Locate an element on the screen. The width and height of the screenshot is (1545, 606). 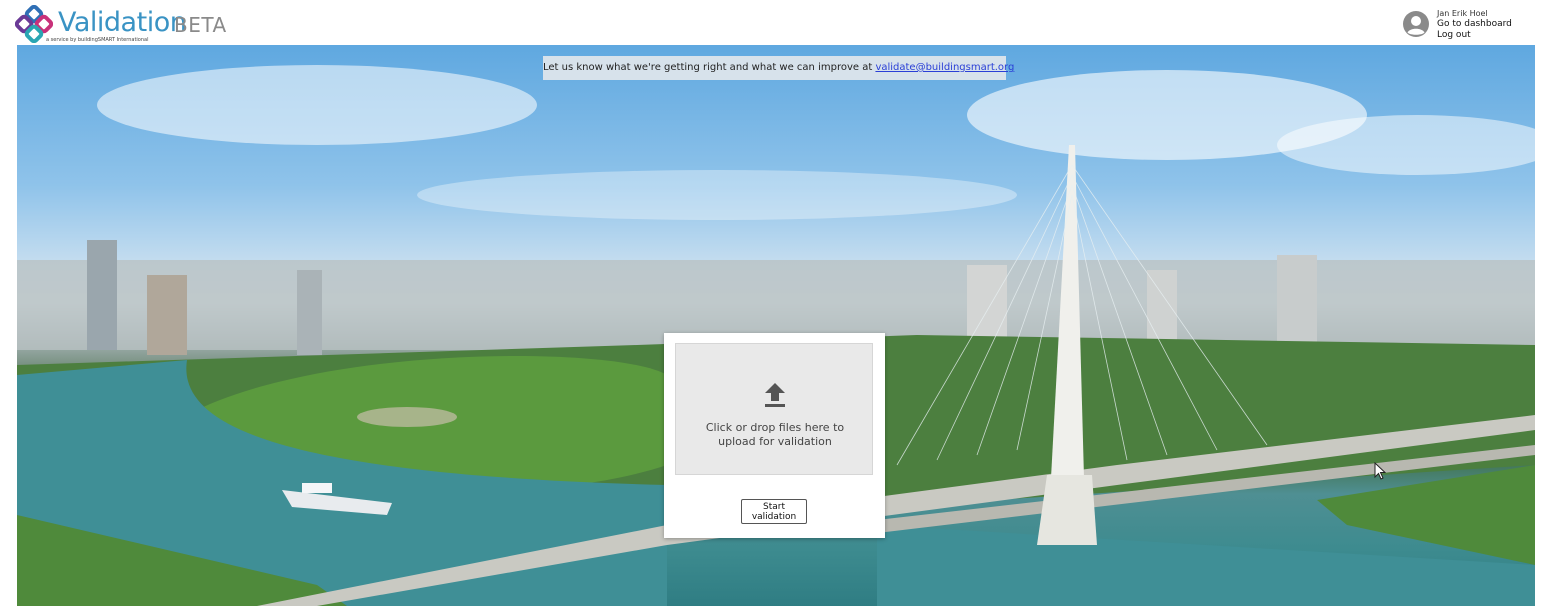
user-menu: Jan Erik Hoel Go to dashboard Log out is located at coordinates (1474, 24).